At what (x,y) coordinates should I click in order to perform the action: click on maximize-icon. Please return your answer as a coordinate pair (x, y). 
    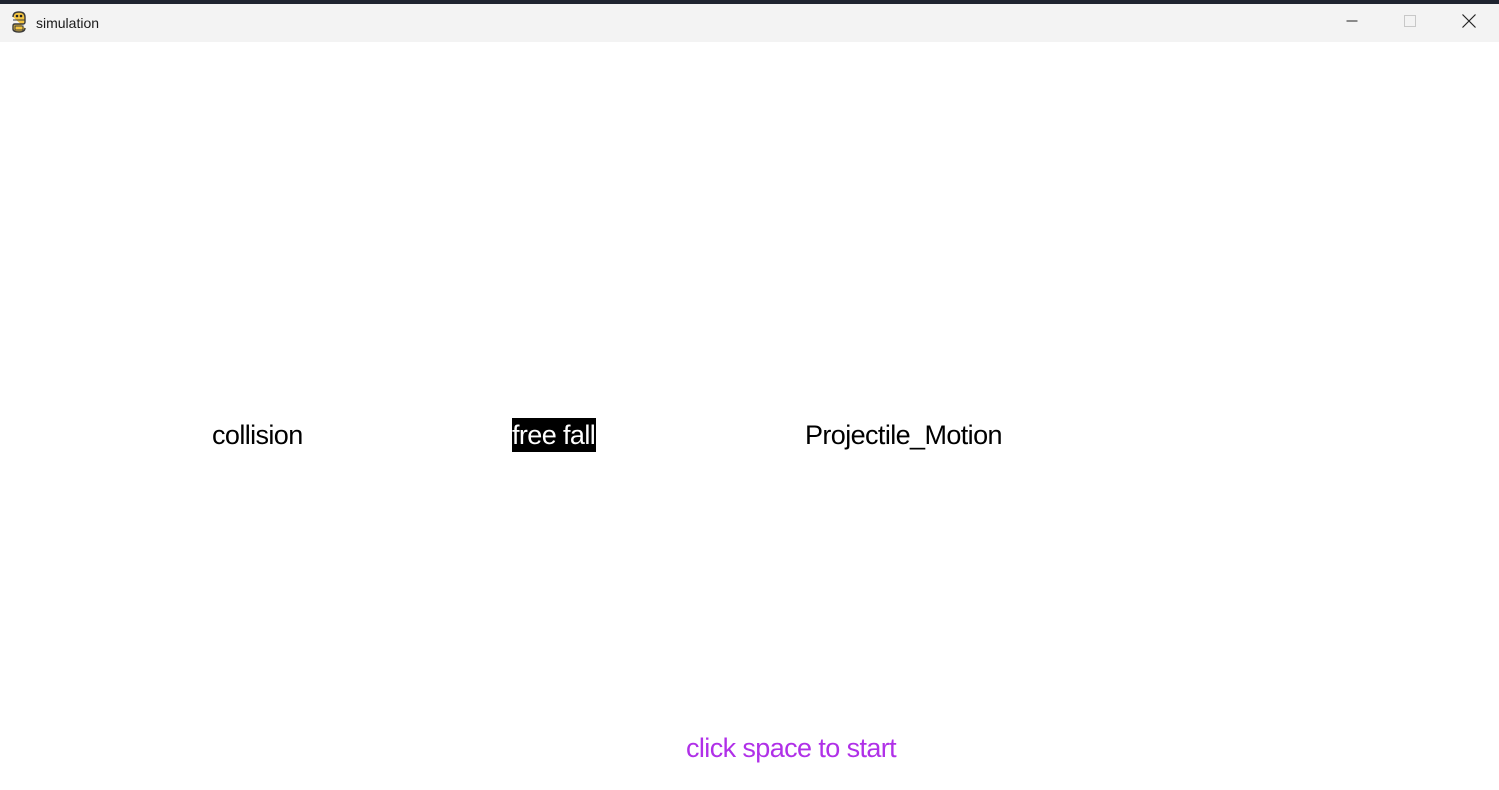
    Looking at the image, I should click on (1410, 23).